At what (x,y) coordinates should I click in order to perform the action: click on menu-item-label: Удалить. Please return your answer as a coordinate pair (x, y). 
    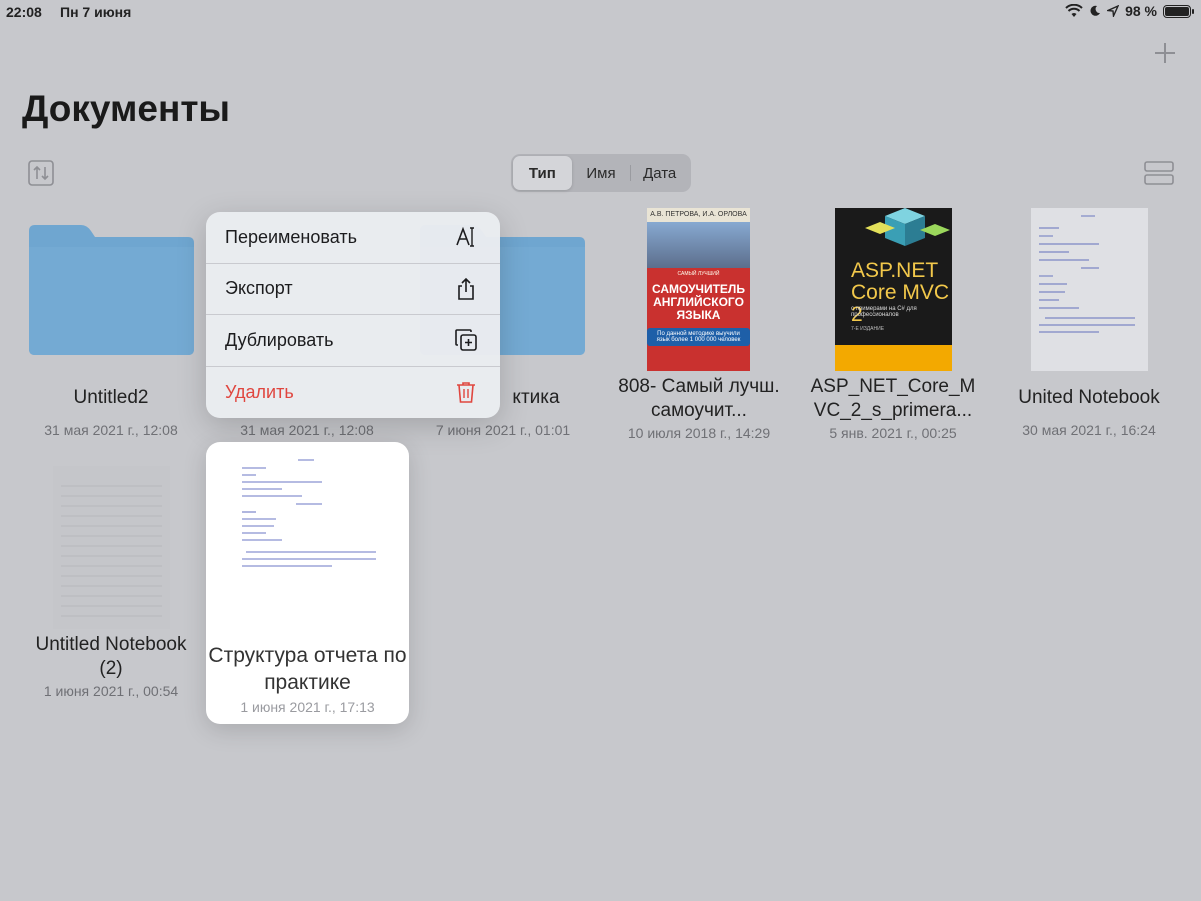
    Looking at the image, I should click on (259, 391).